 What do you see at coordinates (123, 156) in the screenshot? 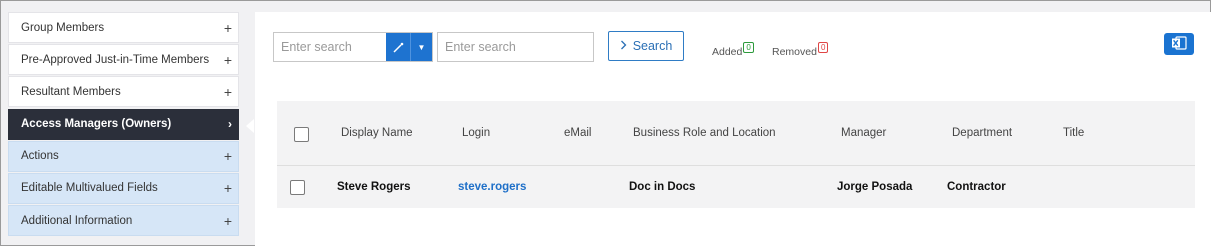
I see `sidebar-item-actions: Actions +` at bounding box center [123, 156].